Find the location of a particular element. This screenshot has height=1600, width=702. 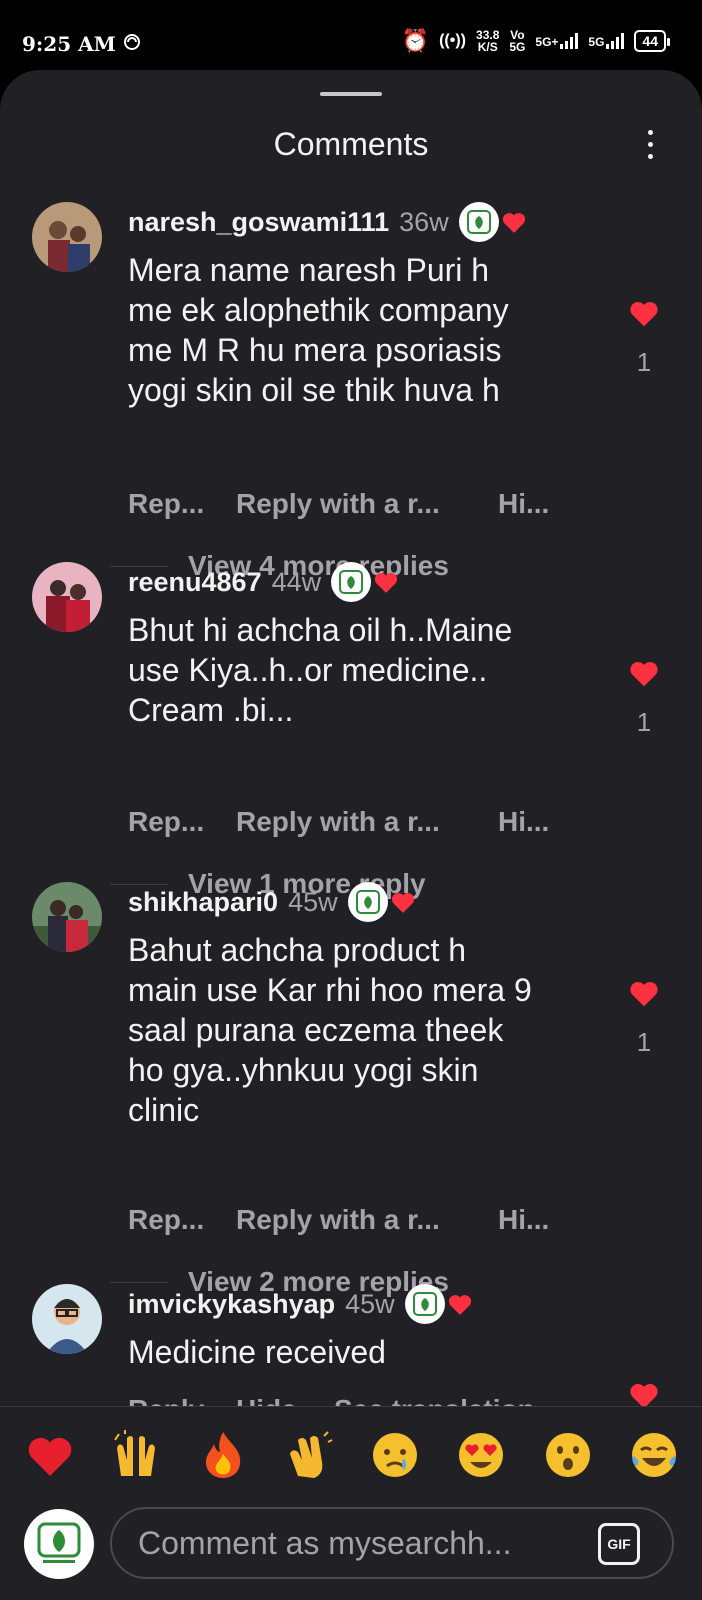

username: naresh_goswami111 is located at coordinates (258, 222).